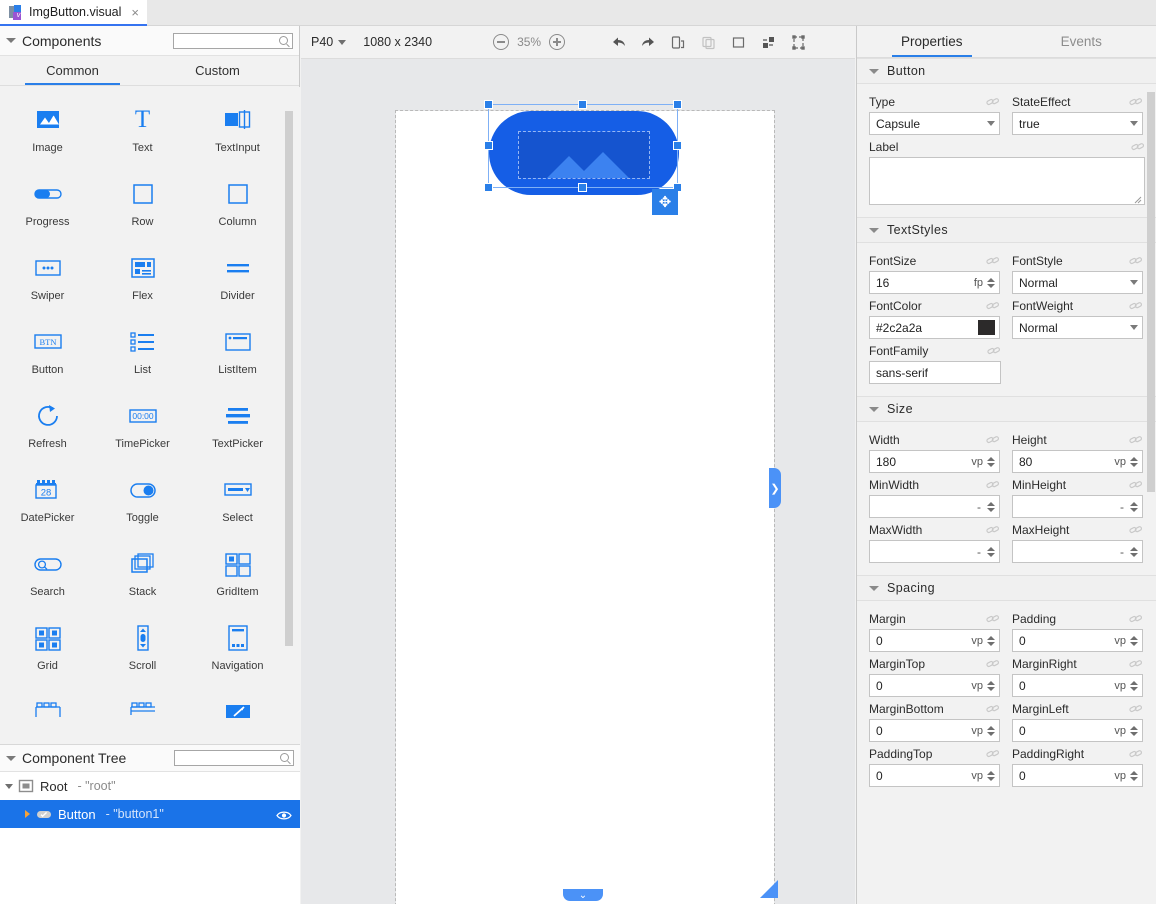 The height and width of the screenshot is (904, 1156). What do you see at coordinates (1006, 71) in the screenshot?
I see `section-header-button: Button` at bounding box center [1006, 71].